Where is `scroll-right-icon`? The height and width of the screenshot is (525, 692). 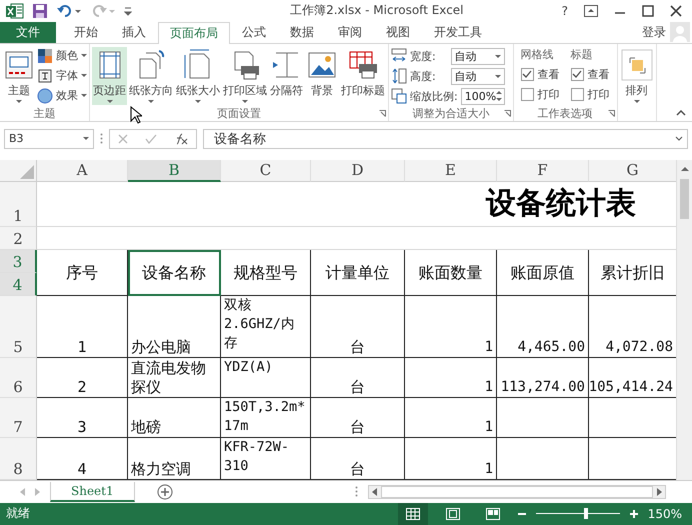
scroll-right-icon is located at coordinates (659, 492).